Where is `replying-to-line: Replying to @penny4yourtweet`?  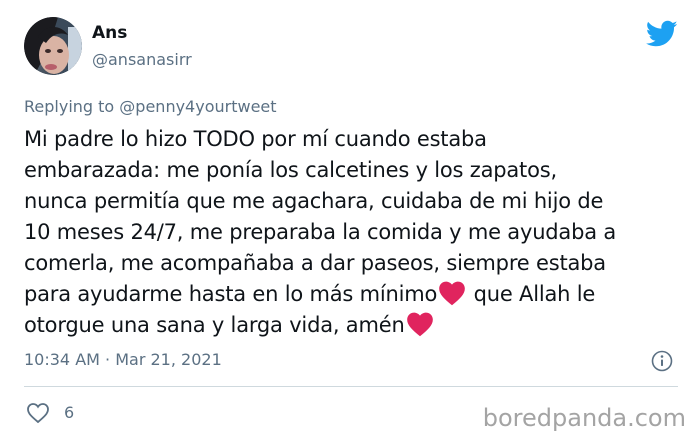
replying-to-line: Replying to @penny4yourtweet is located at coordinates (150, 107).